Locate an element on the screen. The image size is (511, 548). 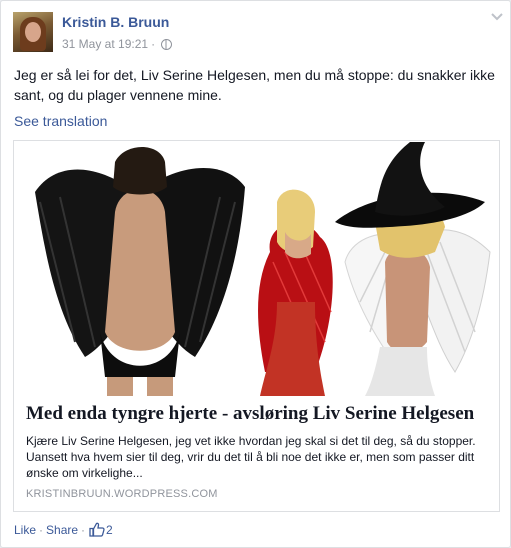
post-meta: 31 May at 19:21 · is located at coordinates (117, 44).